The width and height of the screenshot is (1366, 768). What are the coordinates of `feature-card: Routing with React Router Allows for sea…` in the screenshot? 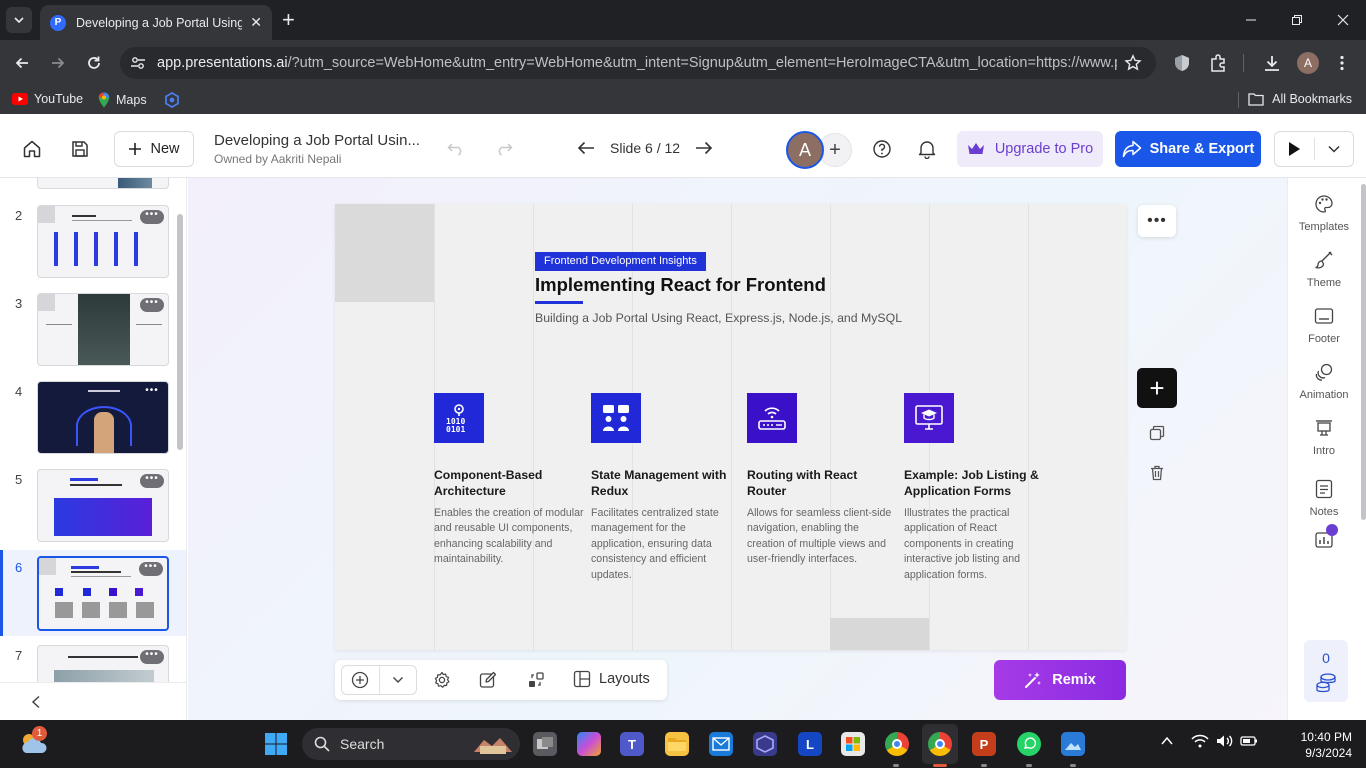 It's located at (822, 480).